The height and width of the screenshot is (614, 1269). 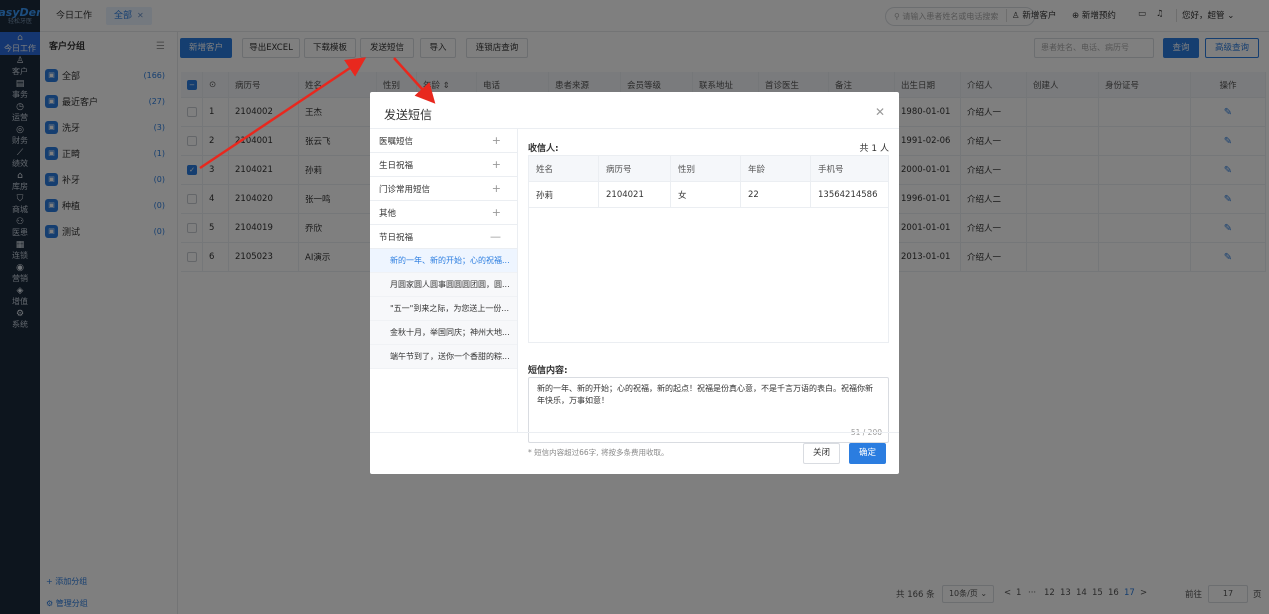 I want to click on category-label: 其他, so click(x=388, y=213).